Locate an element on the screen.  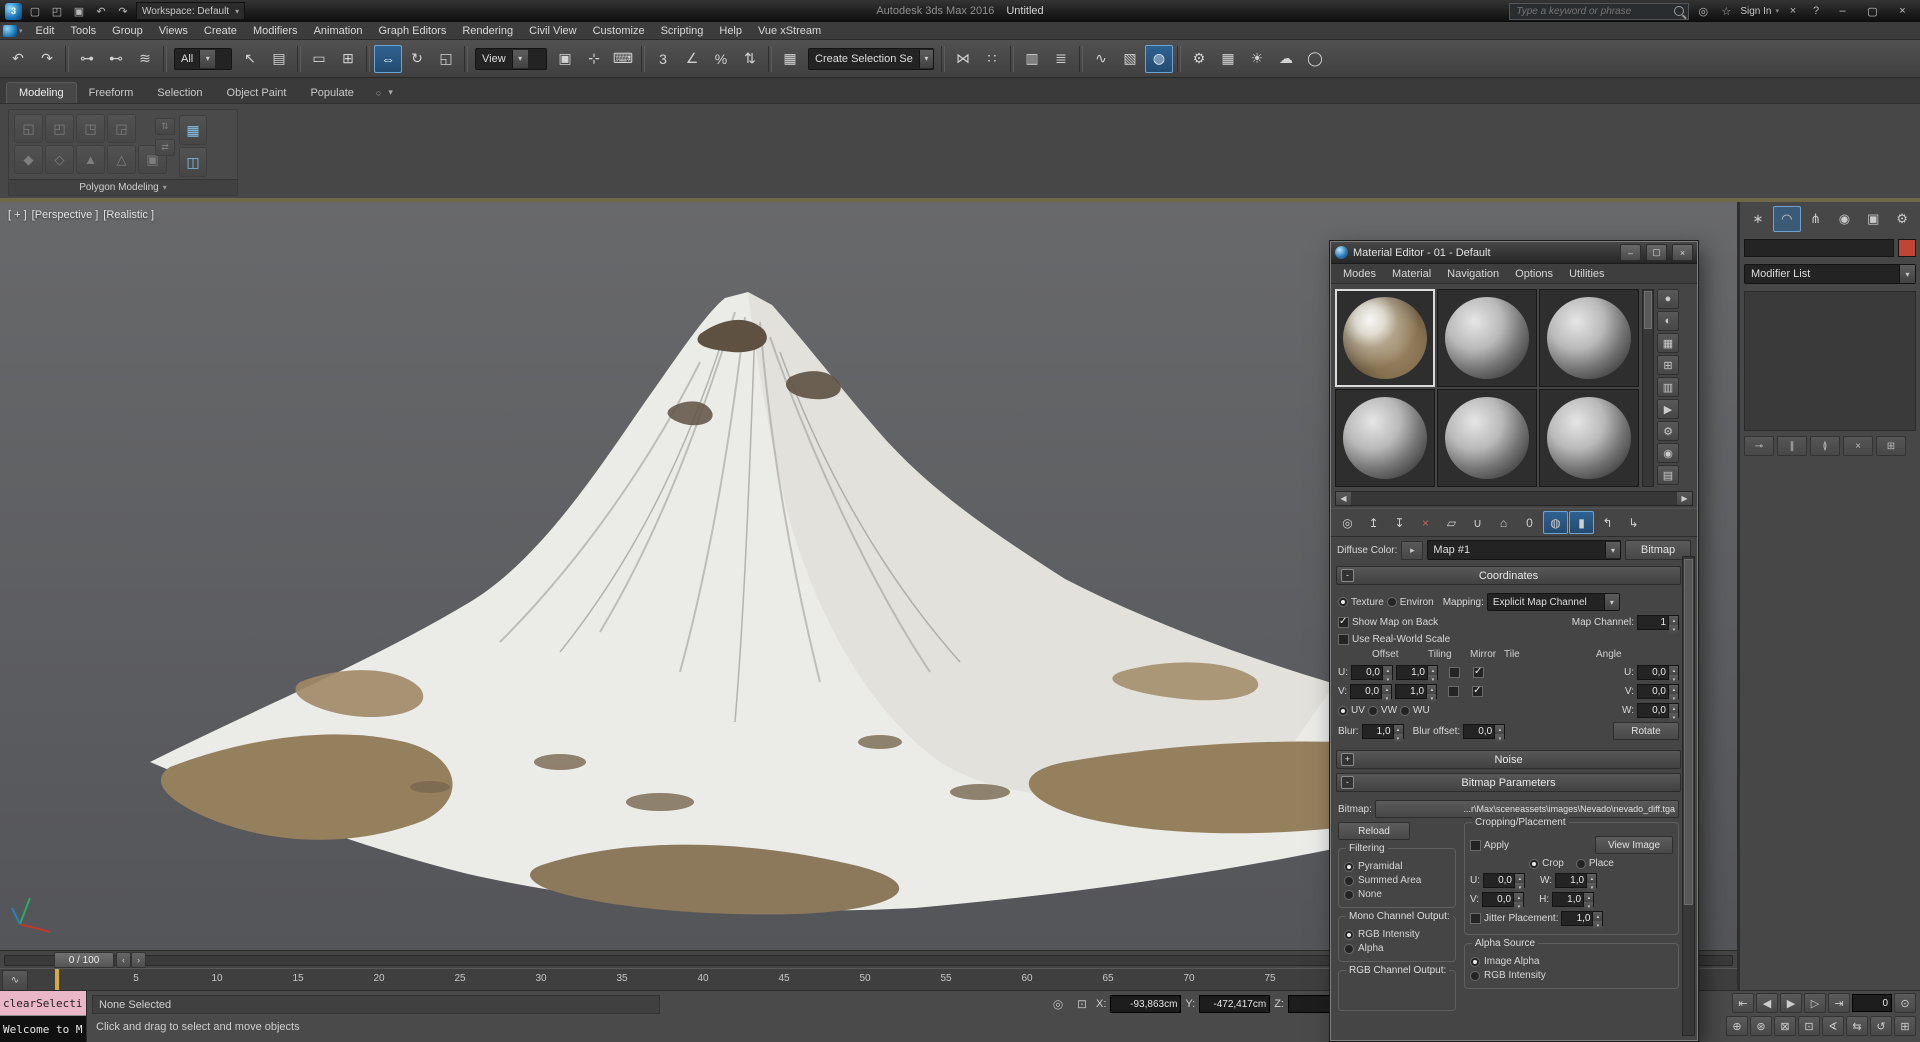
ribbon-tab: Selection is located at coordinates (179, 93).